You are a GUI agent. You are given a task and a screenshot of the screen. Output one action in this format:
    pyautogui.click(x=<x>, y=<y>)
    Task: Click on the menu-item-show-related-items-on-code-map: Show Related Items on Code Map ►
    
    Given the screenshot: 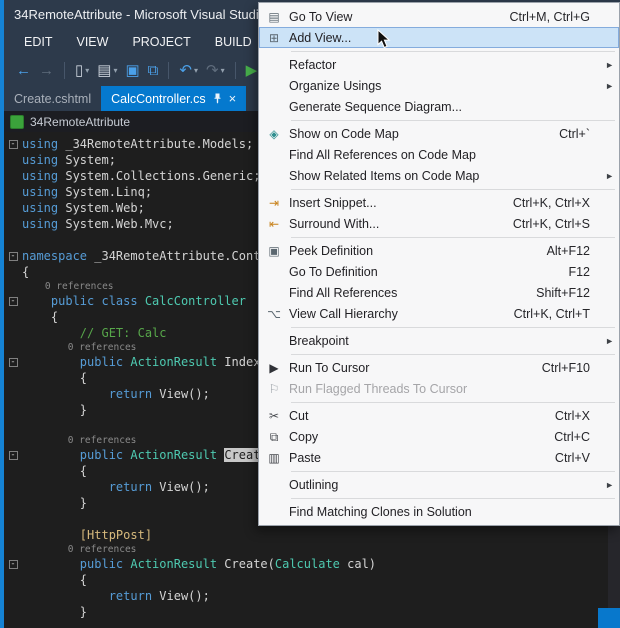 What is the action you would take?
    pyautogui.click(x=439, y=175)
    